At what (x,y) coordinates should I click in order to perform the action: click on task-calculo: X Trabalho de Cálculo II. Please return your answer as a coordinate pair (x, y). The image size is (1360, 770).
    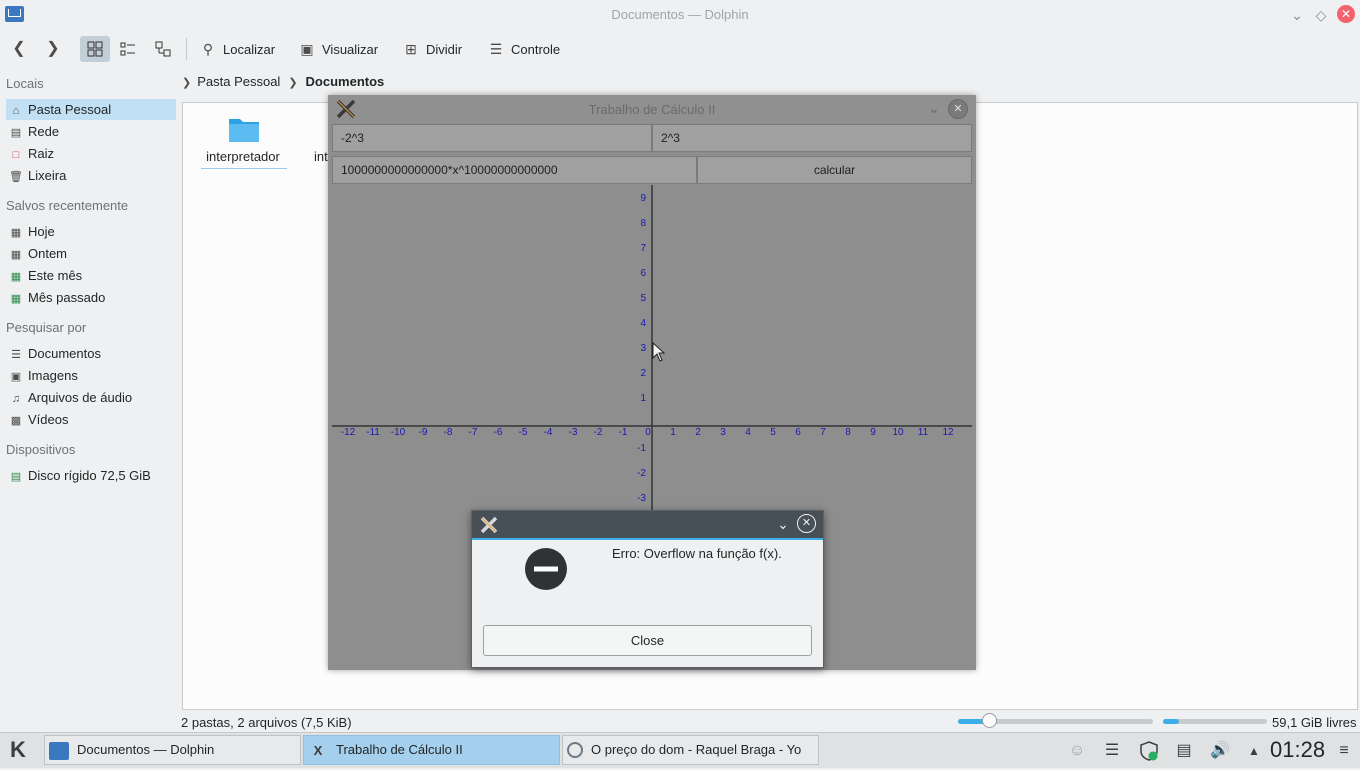
    Looking at the image, I should click on (431, 750).